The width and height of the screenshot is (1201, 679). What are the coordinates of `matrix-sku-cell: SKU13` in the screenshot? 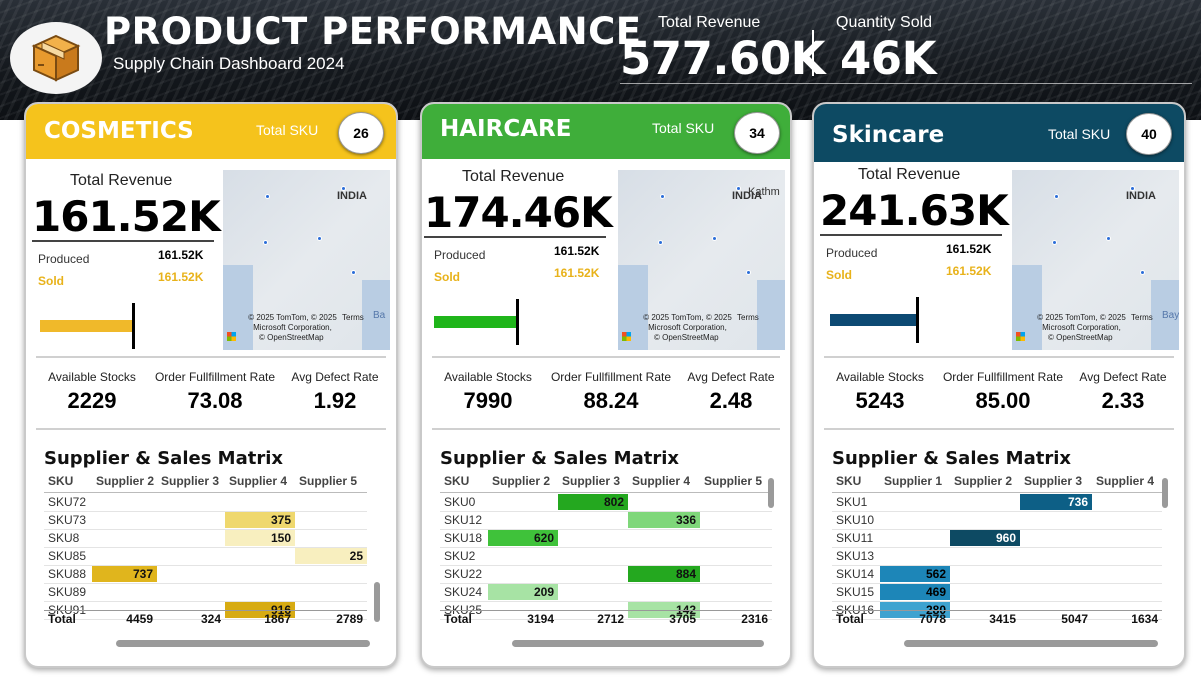 It's located at (860, 556).